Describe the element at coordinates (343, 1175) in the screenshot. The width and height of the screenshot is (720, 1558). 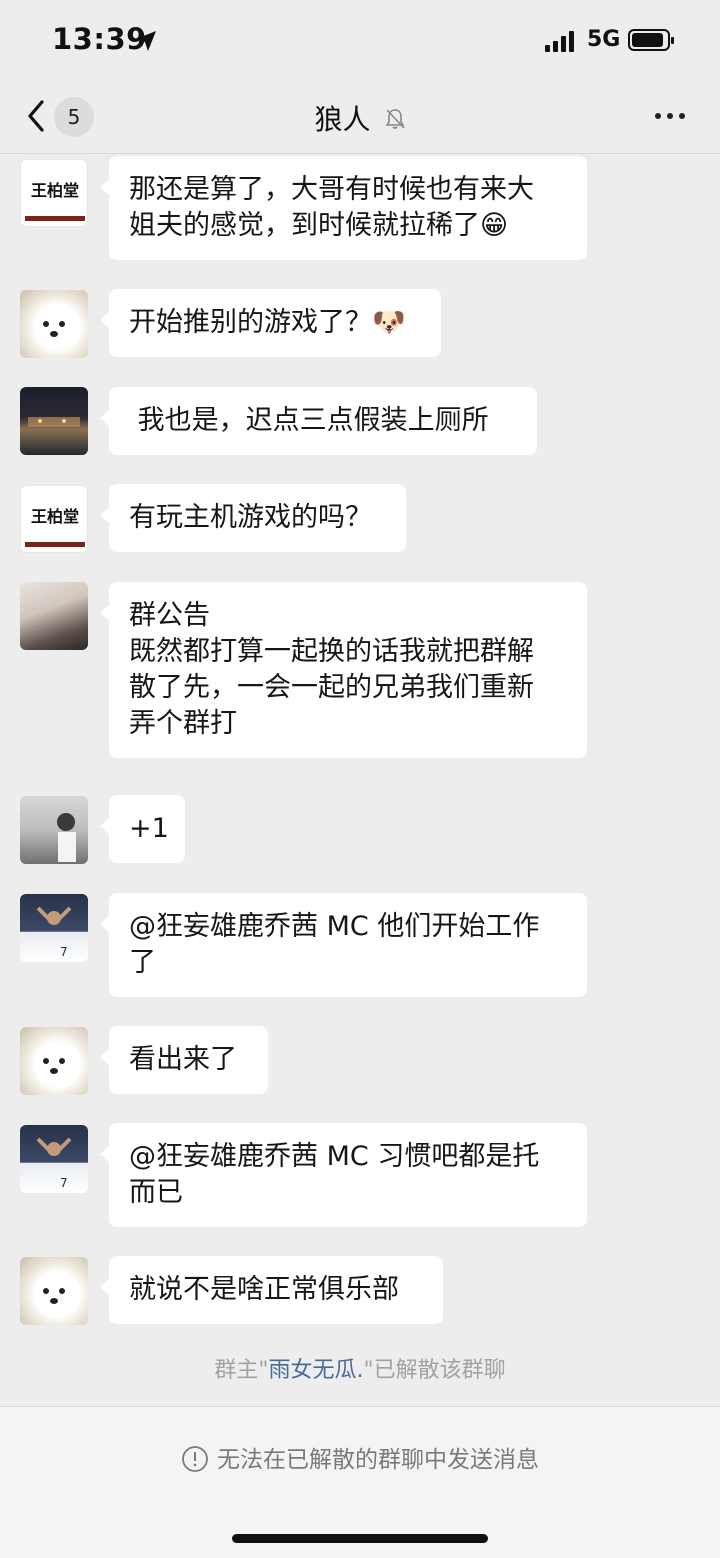
I see `message-bubble: @狂妄雄鹿乔茜 MC 习惯吧都是托 而已` at that location.